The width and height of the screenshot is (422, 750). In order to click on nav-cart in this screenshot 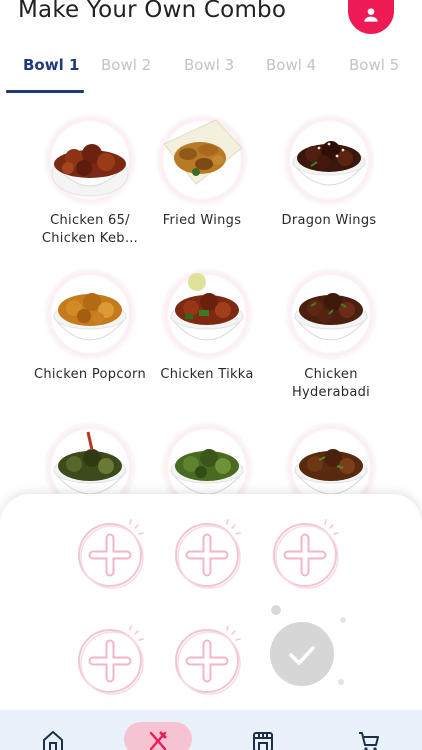, I will do `click(369, 730)`.